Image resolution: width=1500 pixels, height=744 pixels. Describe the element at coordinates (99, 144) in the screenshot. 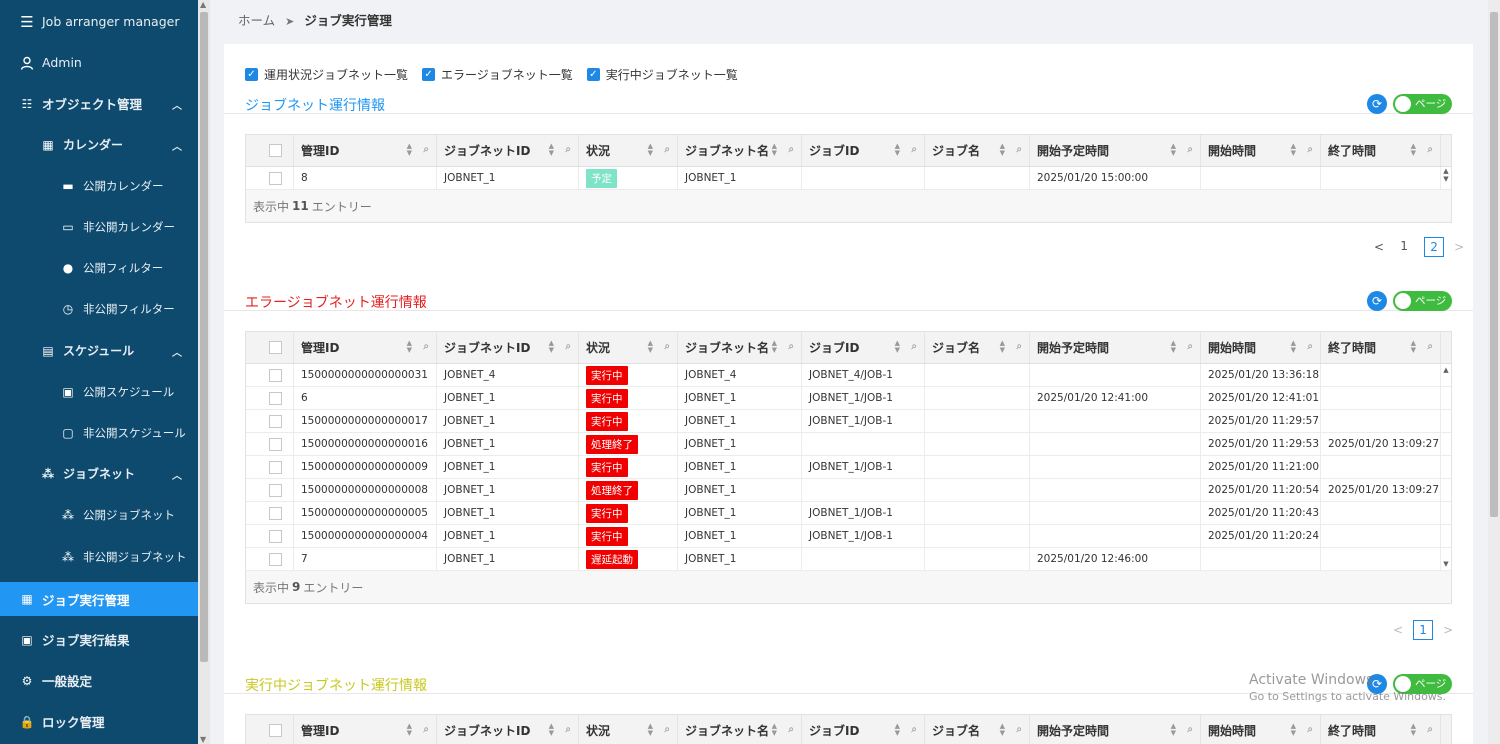

I see `sidebar-item-calendar: ▦ カレンダー ︿` at that location.